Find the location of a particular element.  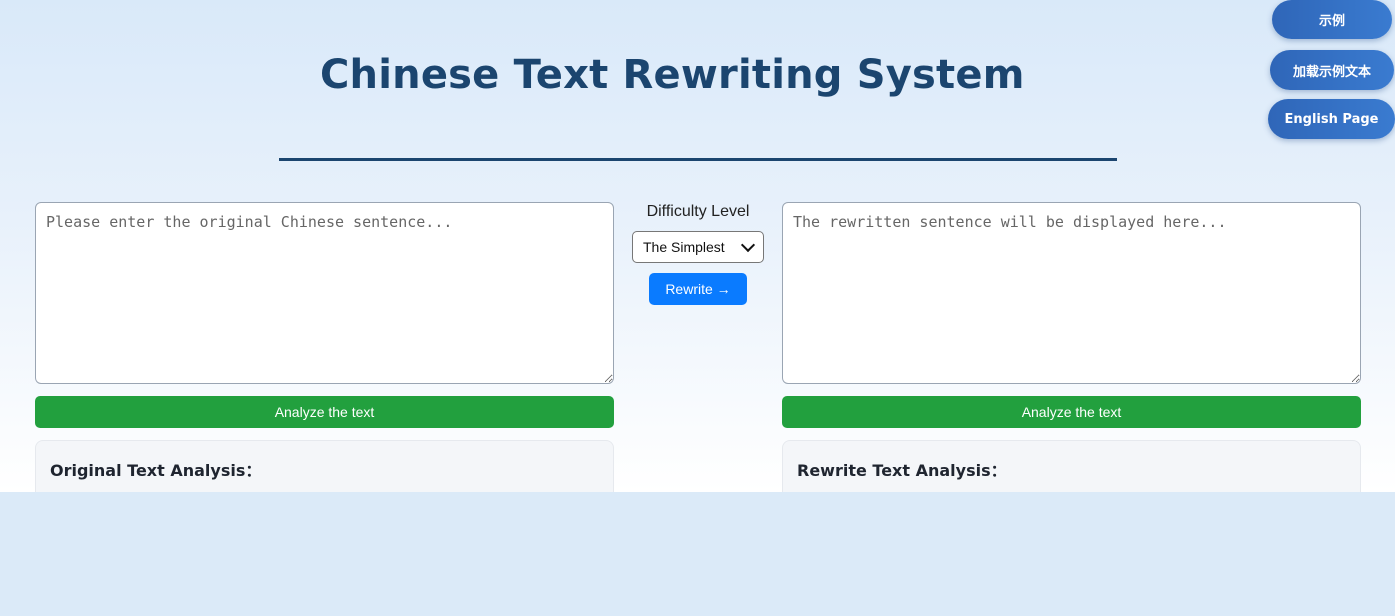

rewrite-analysis-panel: Rewrite Text Analysis： is located at coordinates (1071, 466).